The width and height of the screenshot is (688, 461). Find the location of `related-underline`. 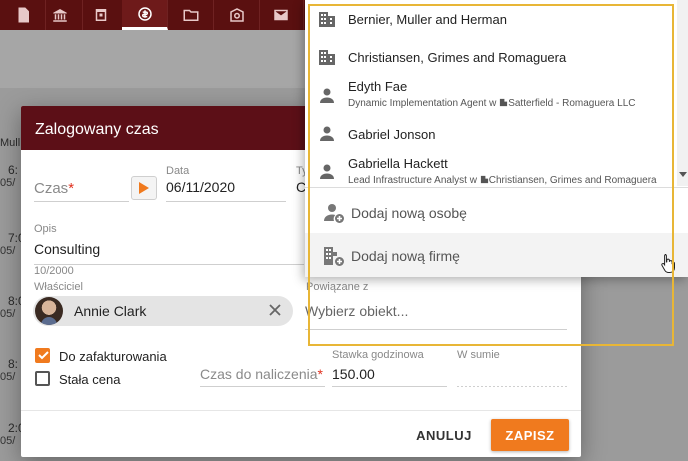

related-underline is located at coordinates (436, 329).